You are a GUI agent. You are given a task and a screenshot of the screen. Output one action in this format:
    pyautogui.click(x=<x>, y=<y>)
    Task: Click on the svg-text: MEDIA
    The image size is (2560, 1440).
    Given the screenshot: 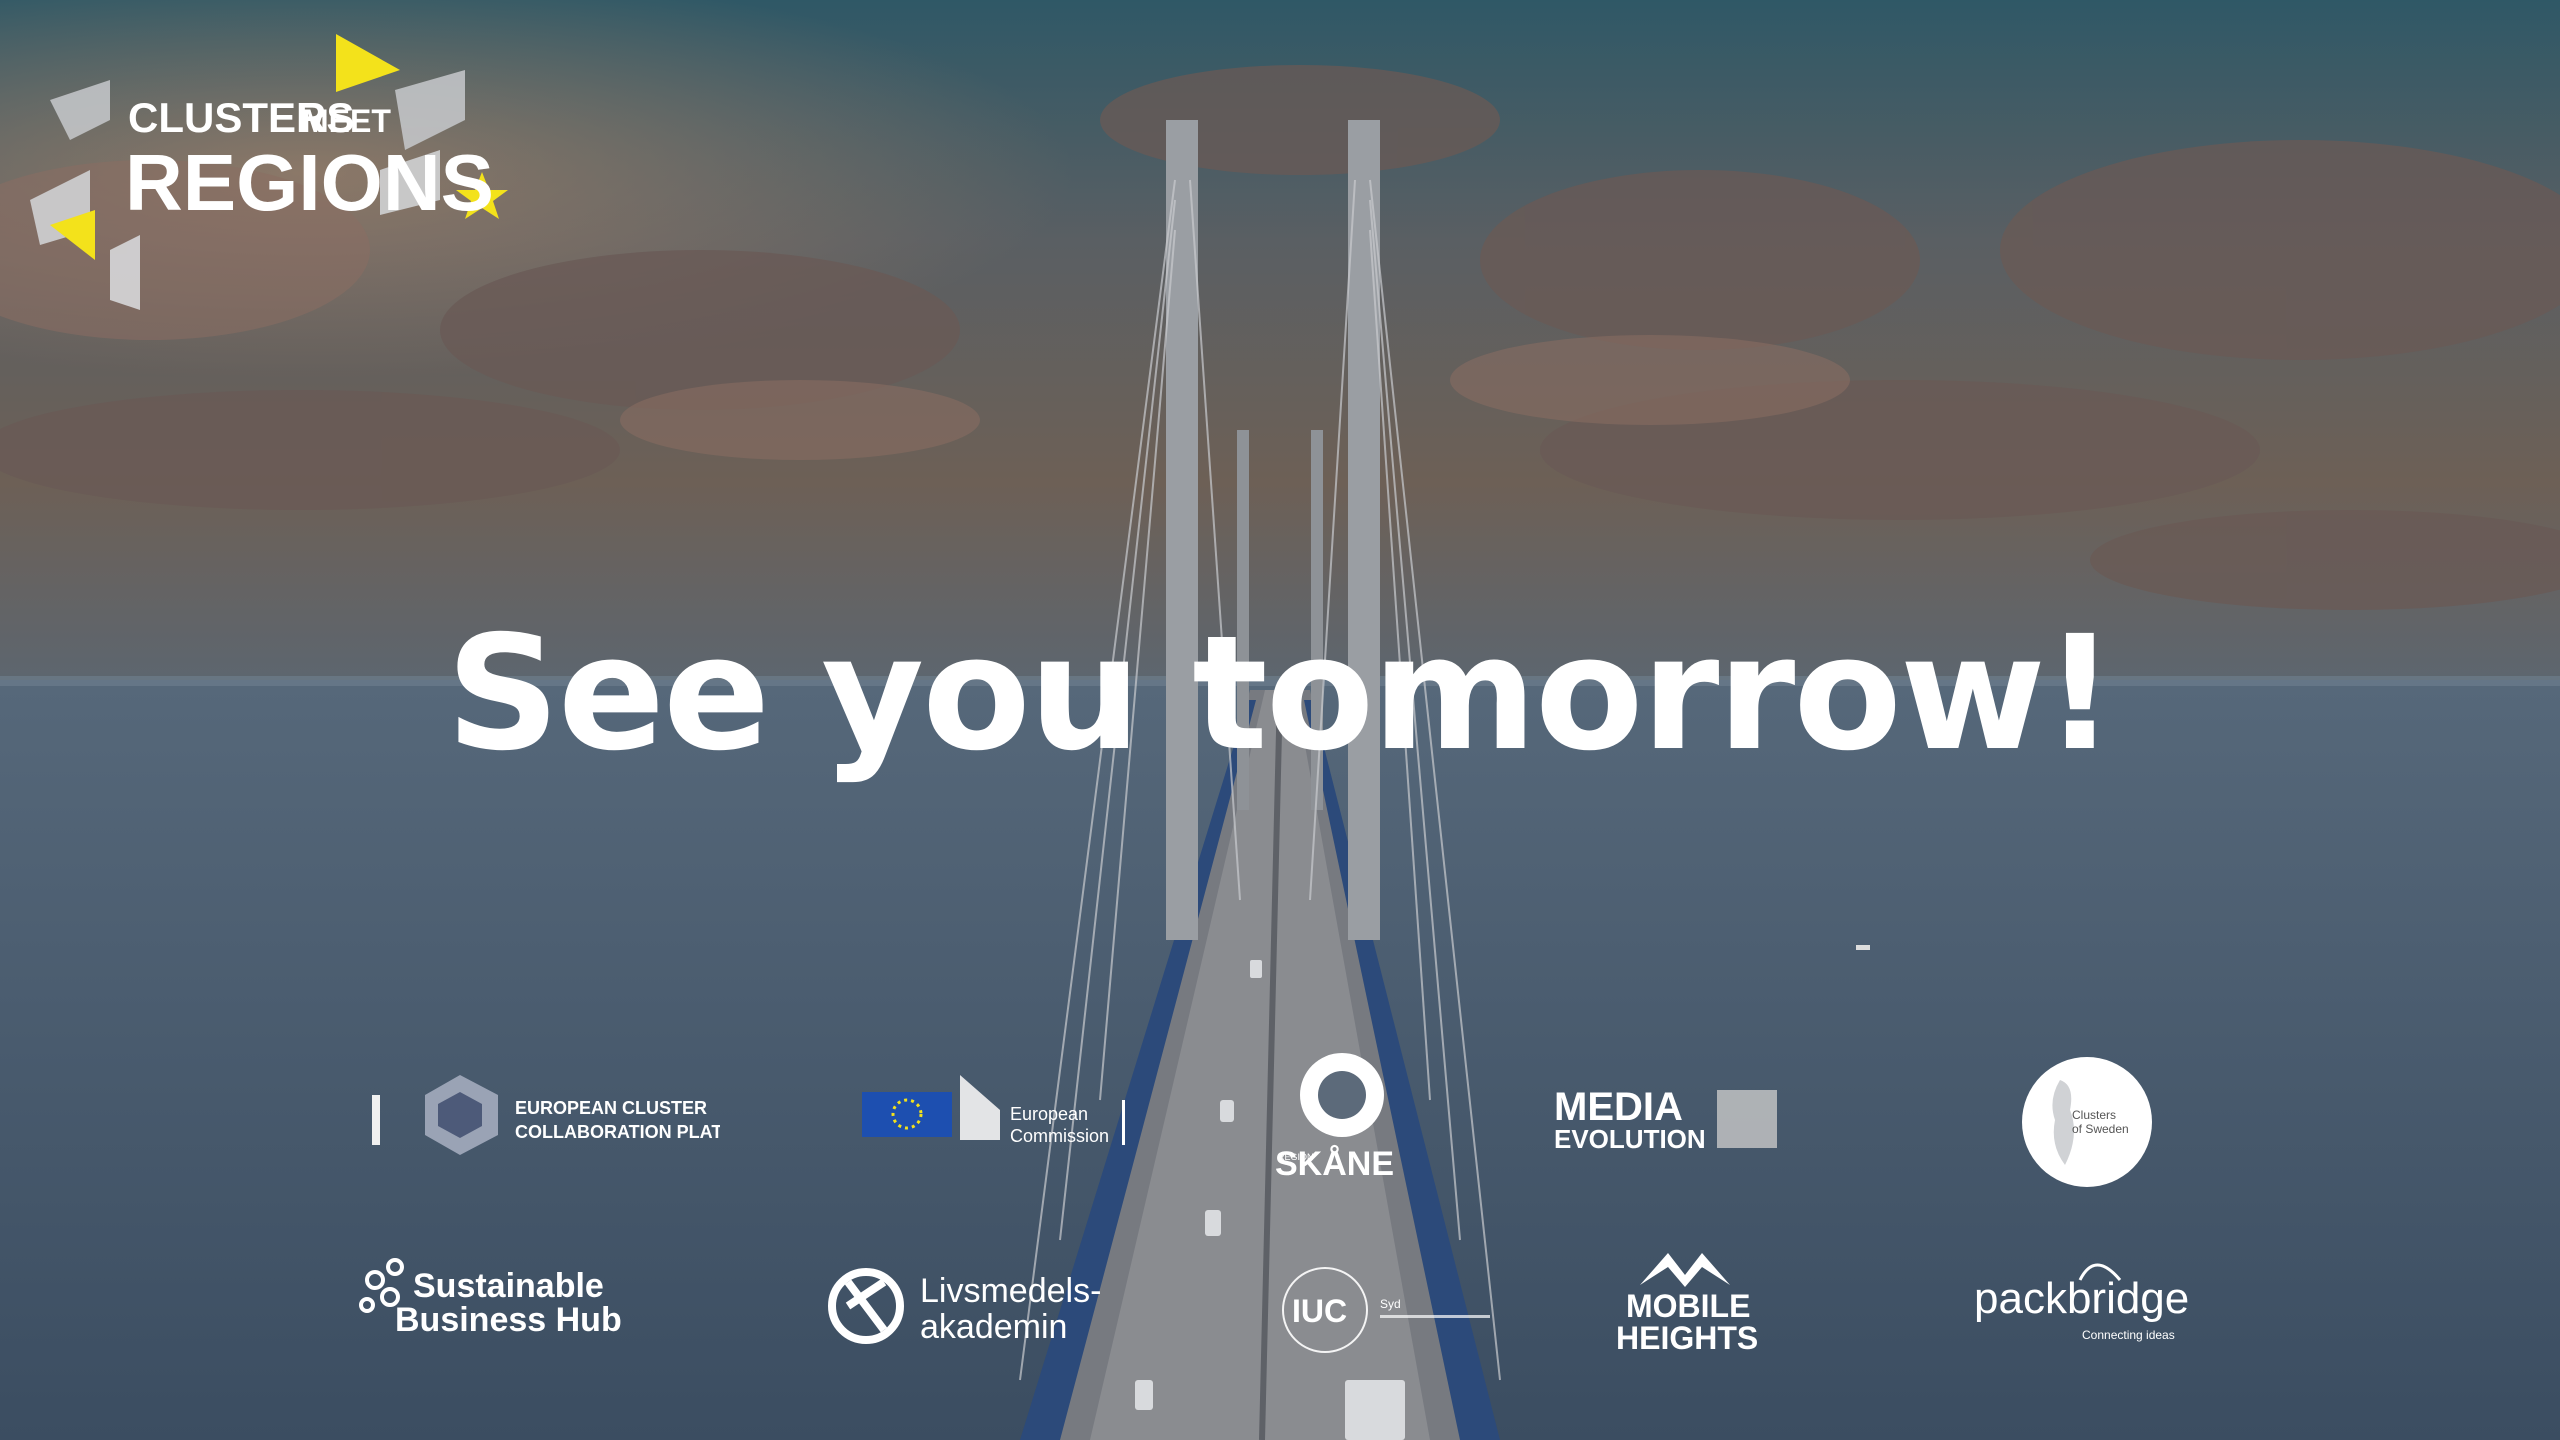 What is the action you would take?
    pyautogui.click(x=1618, y=1107)
    